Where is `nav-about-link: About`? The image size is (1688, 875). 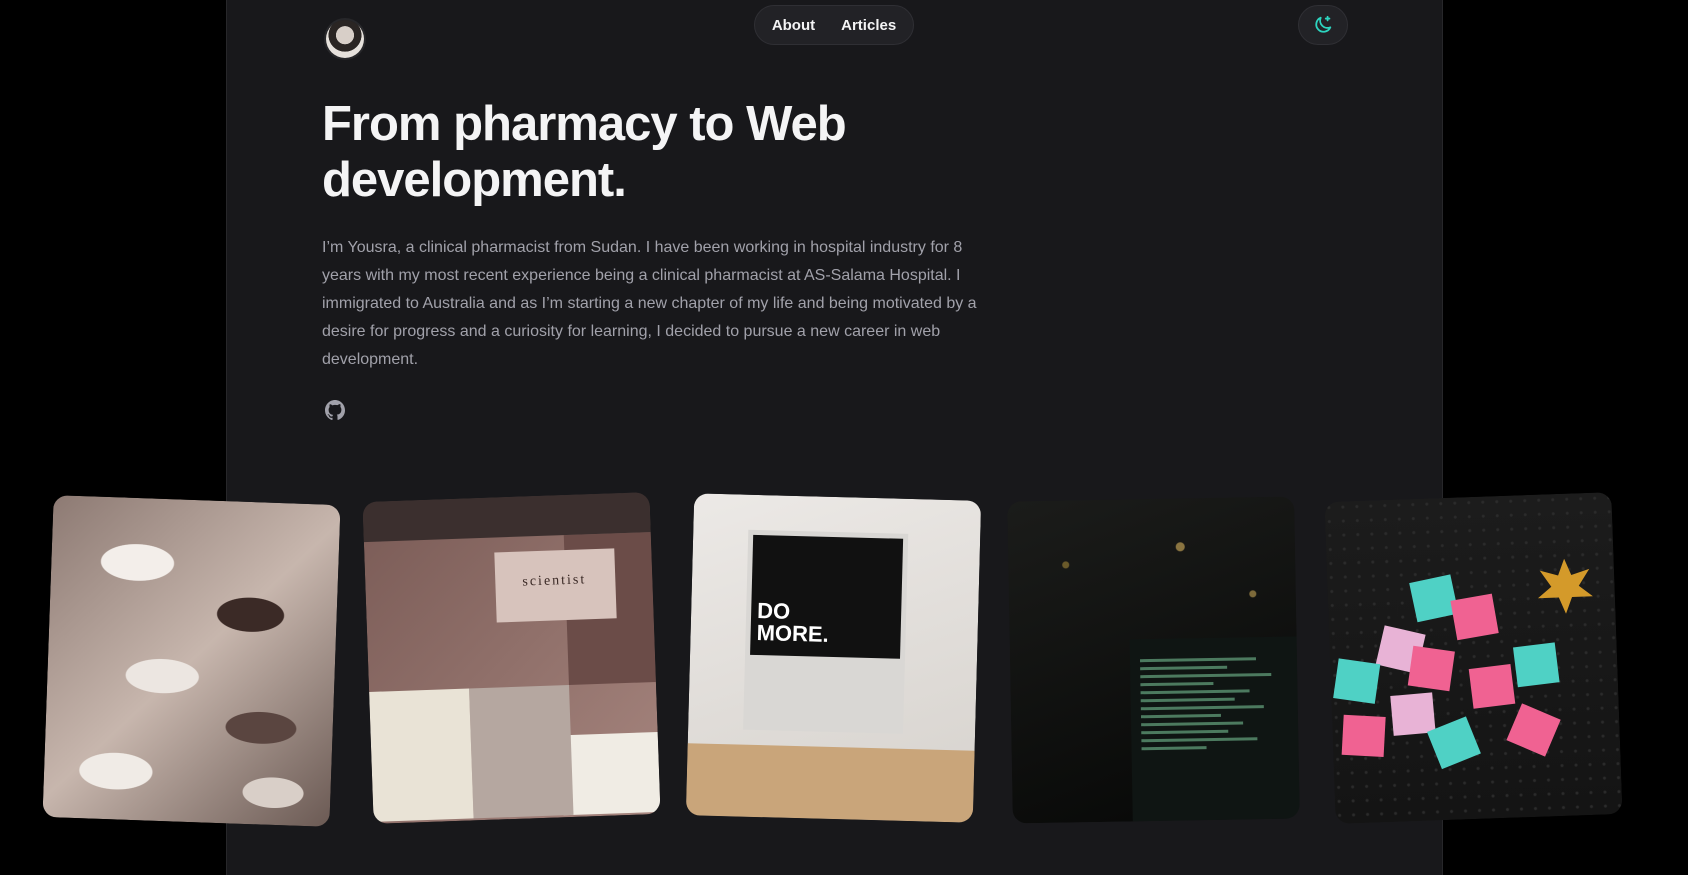
nav-about-link: About is located at coordinates (793, 25).